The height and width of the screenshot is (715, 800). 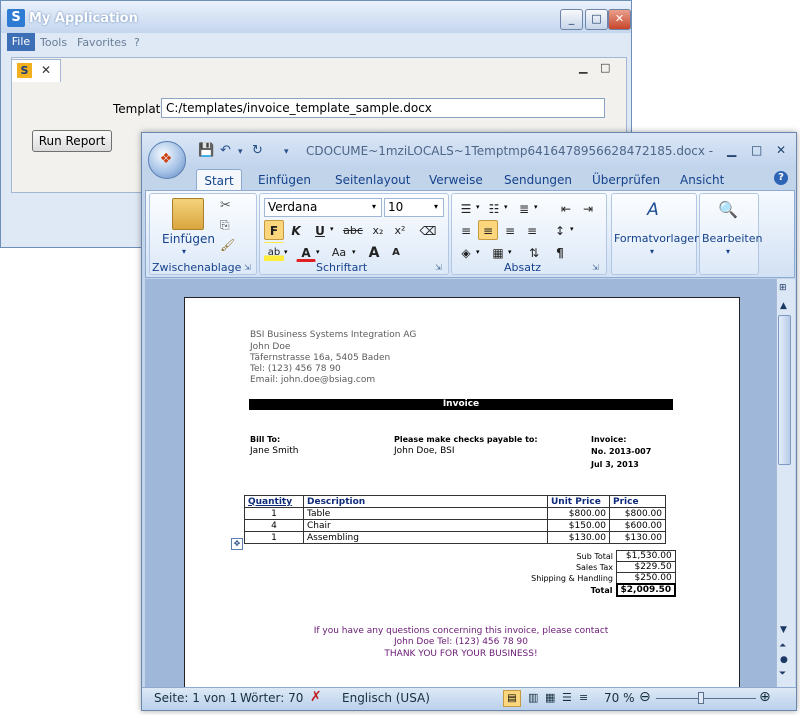 I want to click on run-report-button: Run Report, so click(x=72, y=141).